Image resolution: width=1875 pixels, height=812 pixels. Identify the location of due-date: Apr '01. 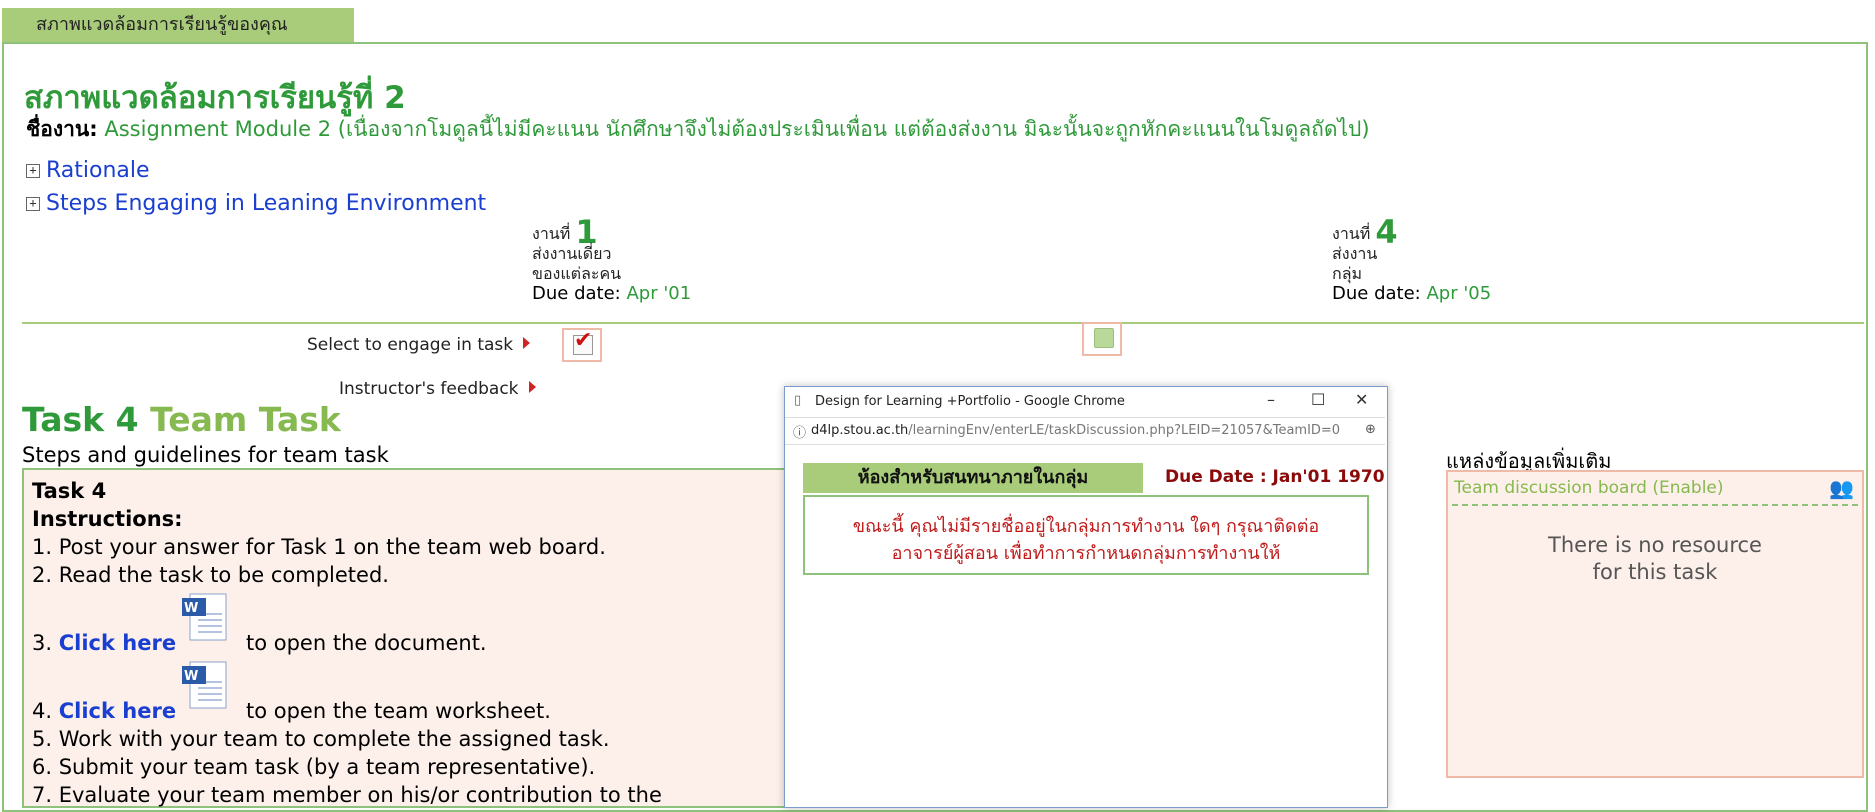
(659, 293).